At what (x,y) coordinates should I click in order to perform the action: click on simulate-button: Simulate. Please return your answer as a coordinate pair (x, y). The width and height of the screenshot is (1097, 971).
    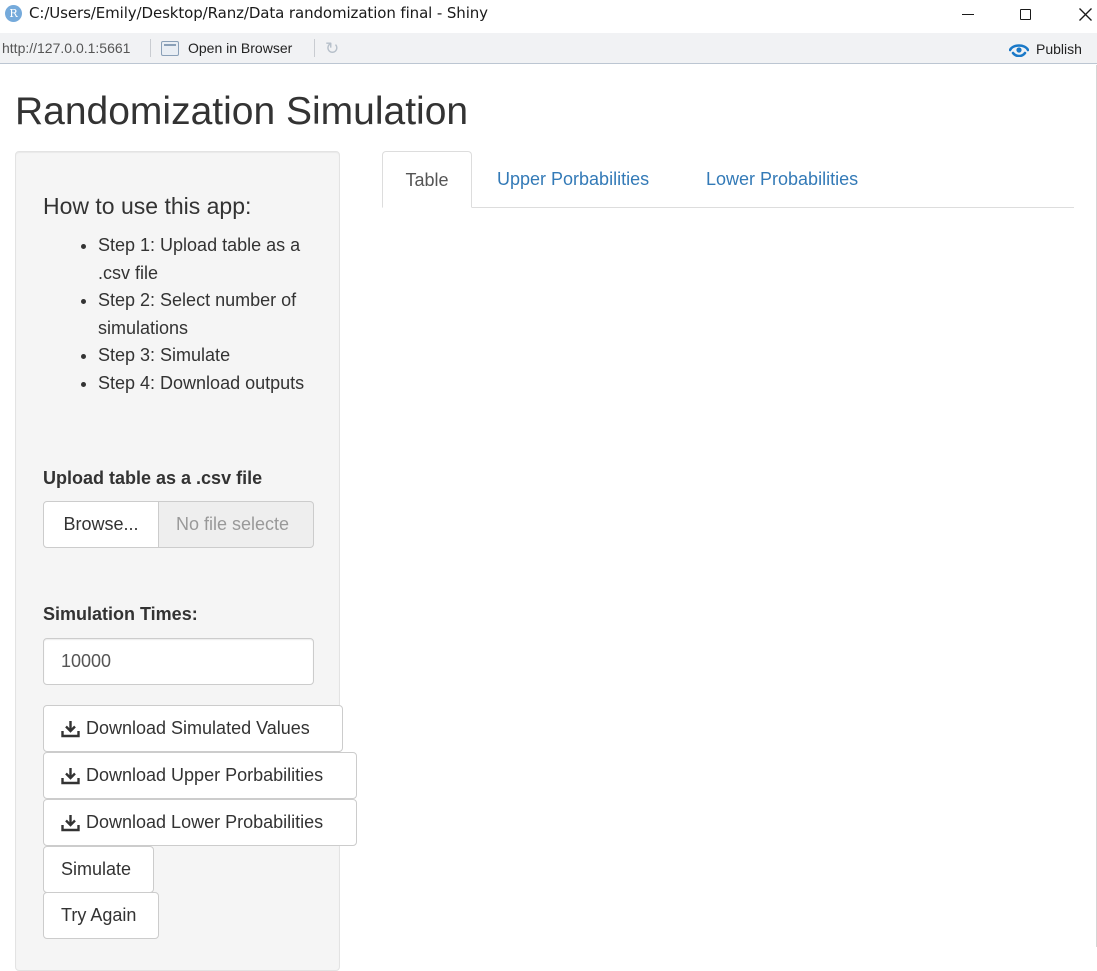
    Looking at the image, I should click on (98, 869).